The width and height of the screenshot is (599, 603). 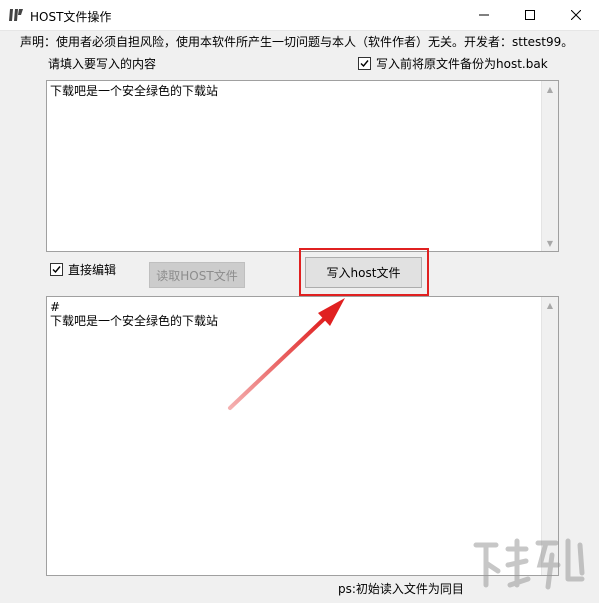 I want to click on direct-edit-checkbox: 直接编辑, so click(x=83, y=269).